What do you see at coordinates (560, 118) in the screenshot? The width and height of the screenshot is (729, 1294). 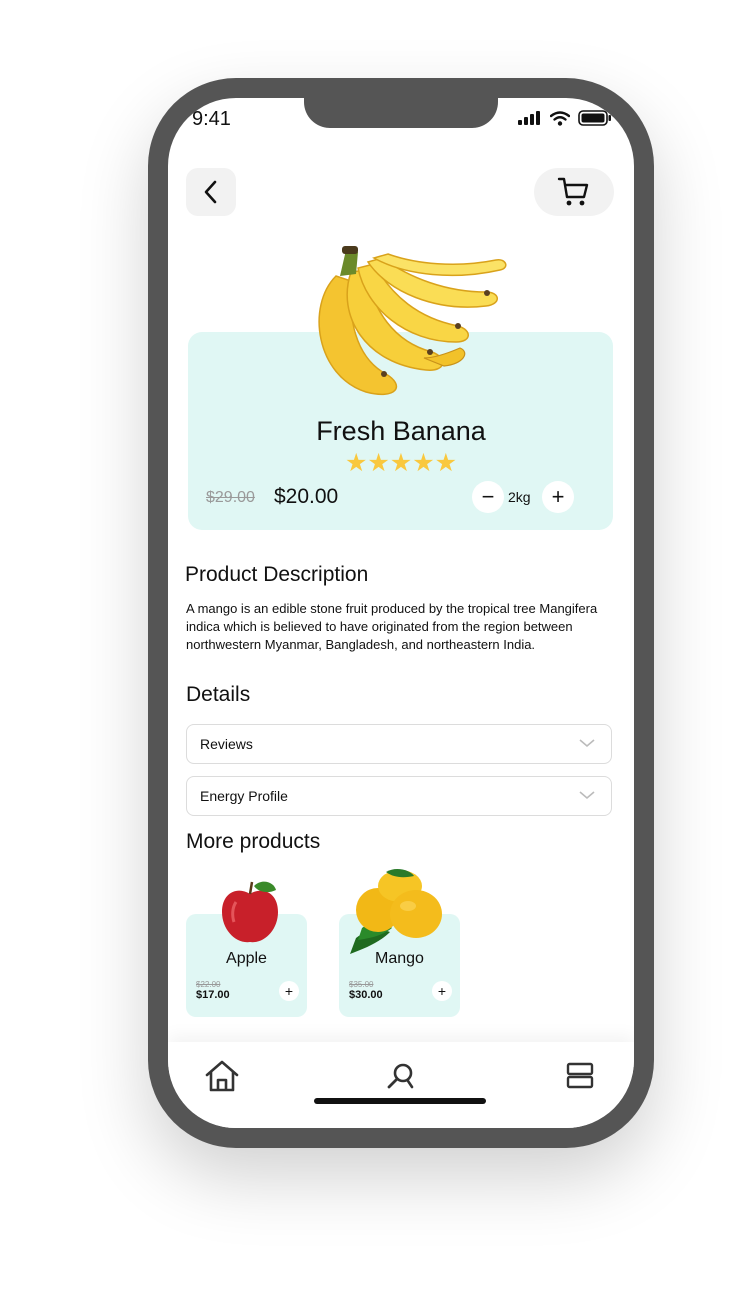 I see `wifi-icon` at bounding box center [560, 118].